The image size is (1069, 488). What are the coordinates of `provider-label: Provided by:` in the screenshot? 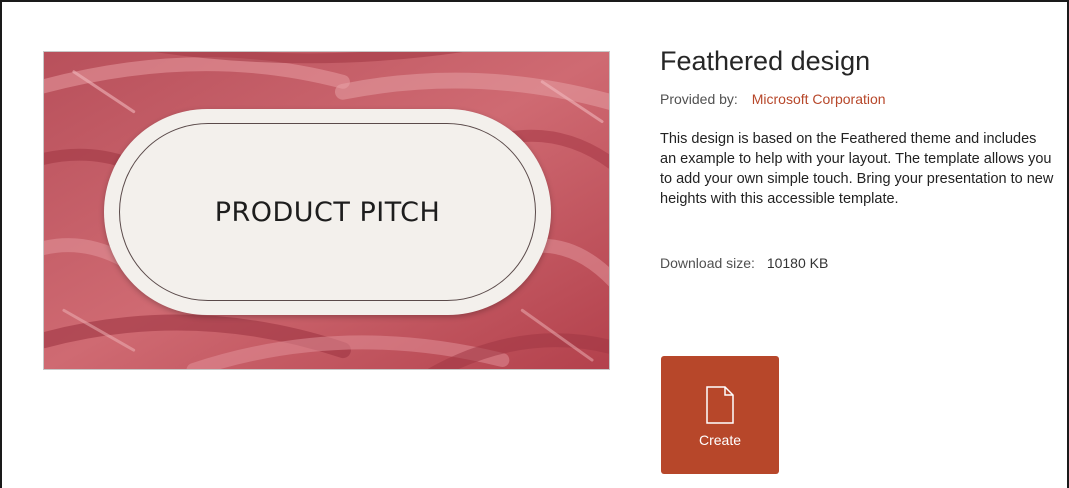 It's located at (699, 99).